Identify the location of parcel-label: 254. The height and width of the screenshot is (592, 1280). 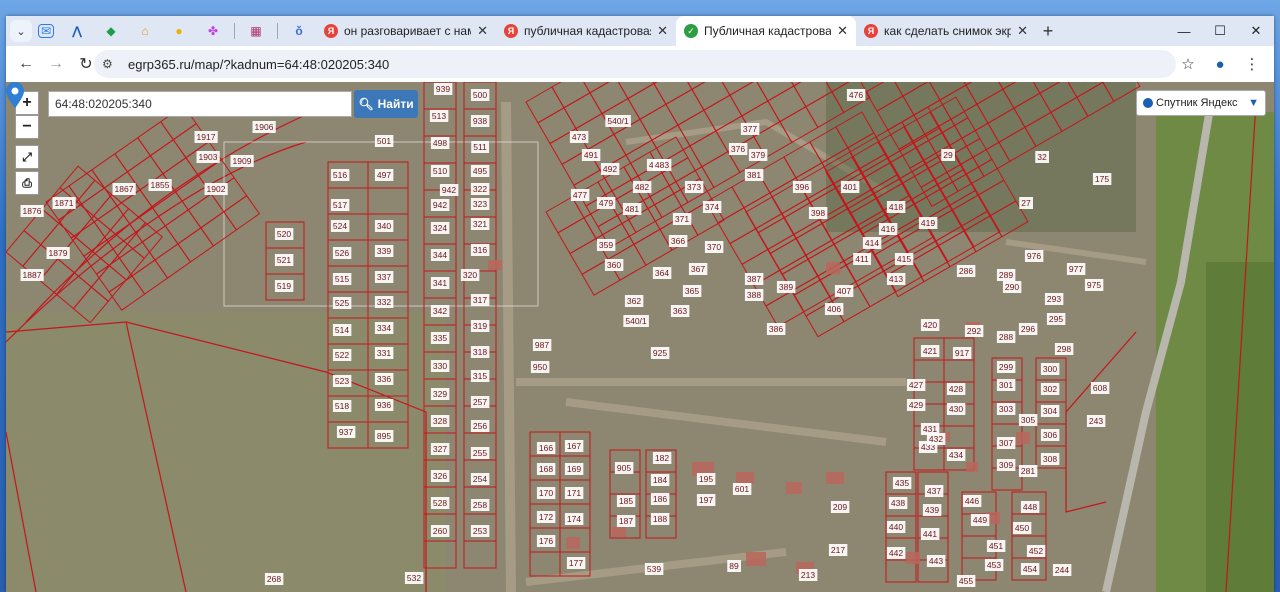
(480, 479).